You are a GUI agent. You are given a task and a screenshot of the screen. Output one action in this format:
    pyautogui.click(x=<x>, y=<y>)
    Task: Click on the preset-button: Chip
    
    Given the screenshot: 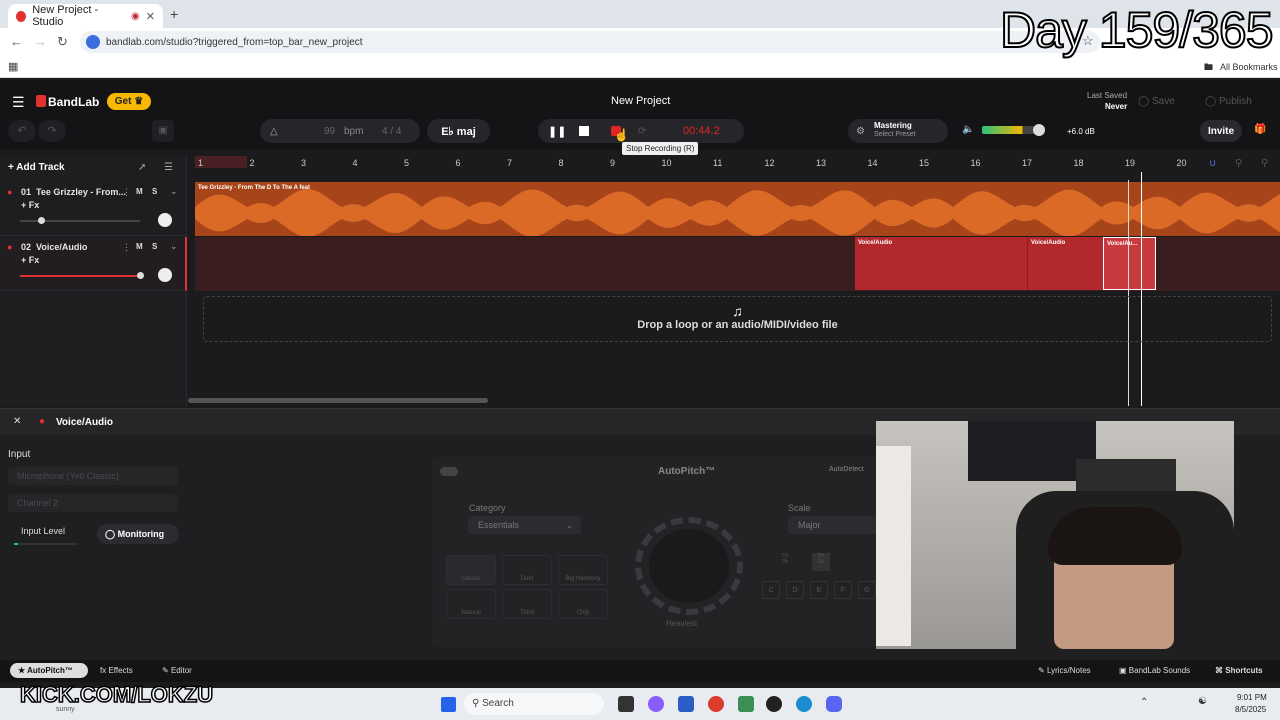 What is the action you would take?
    pyautogui.click(x=583, y=604)
    